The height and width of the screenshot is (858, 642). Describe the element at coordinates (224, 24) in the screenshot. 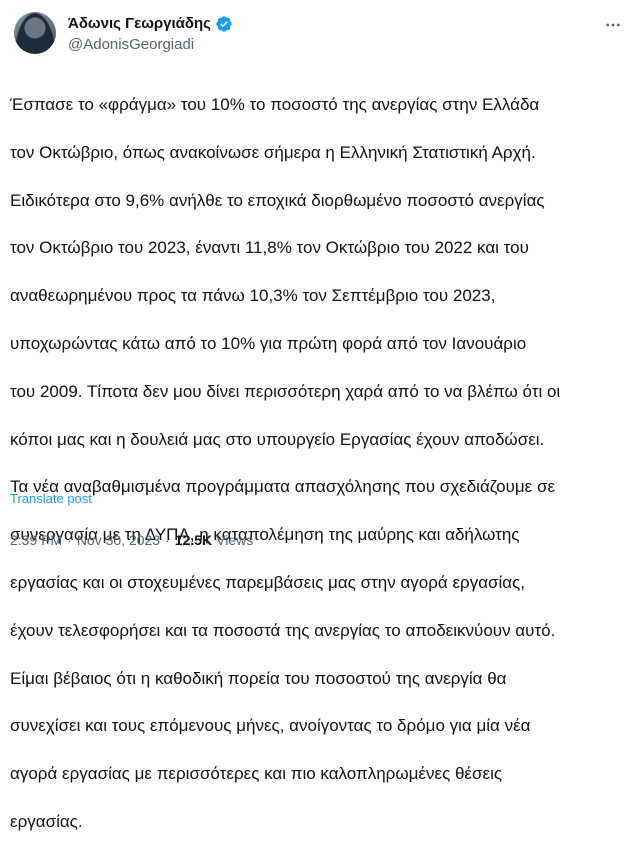

I see `verified-badge-icon` at that location.